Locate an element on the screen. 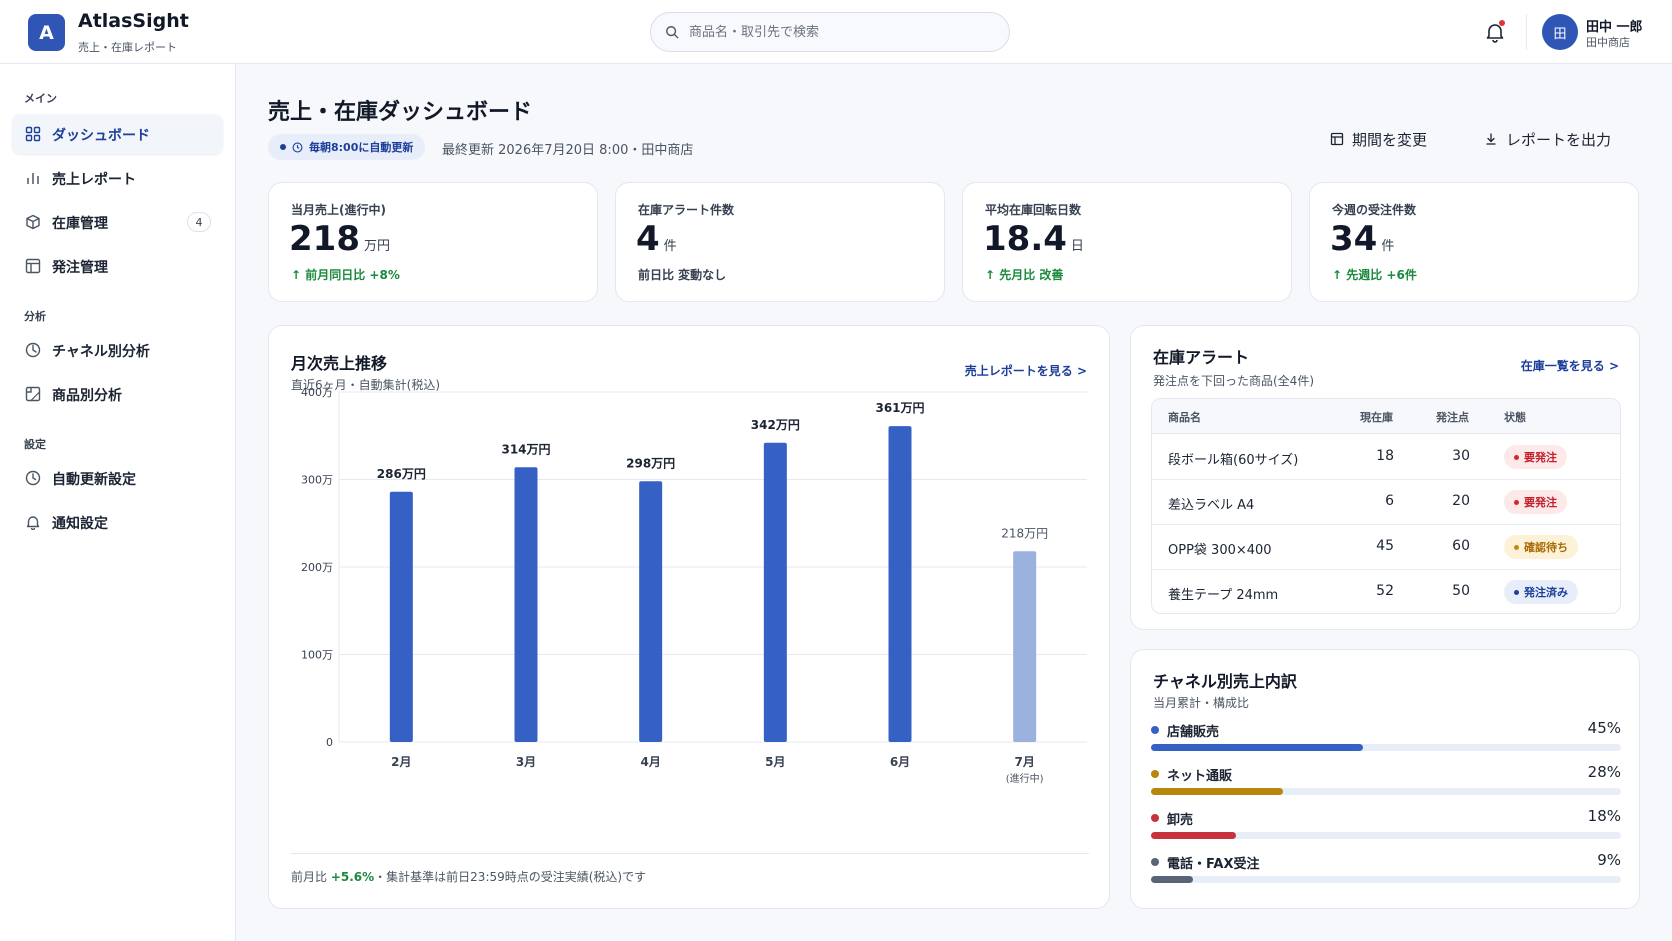  search-input is located at coordinates (844, 32).